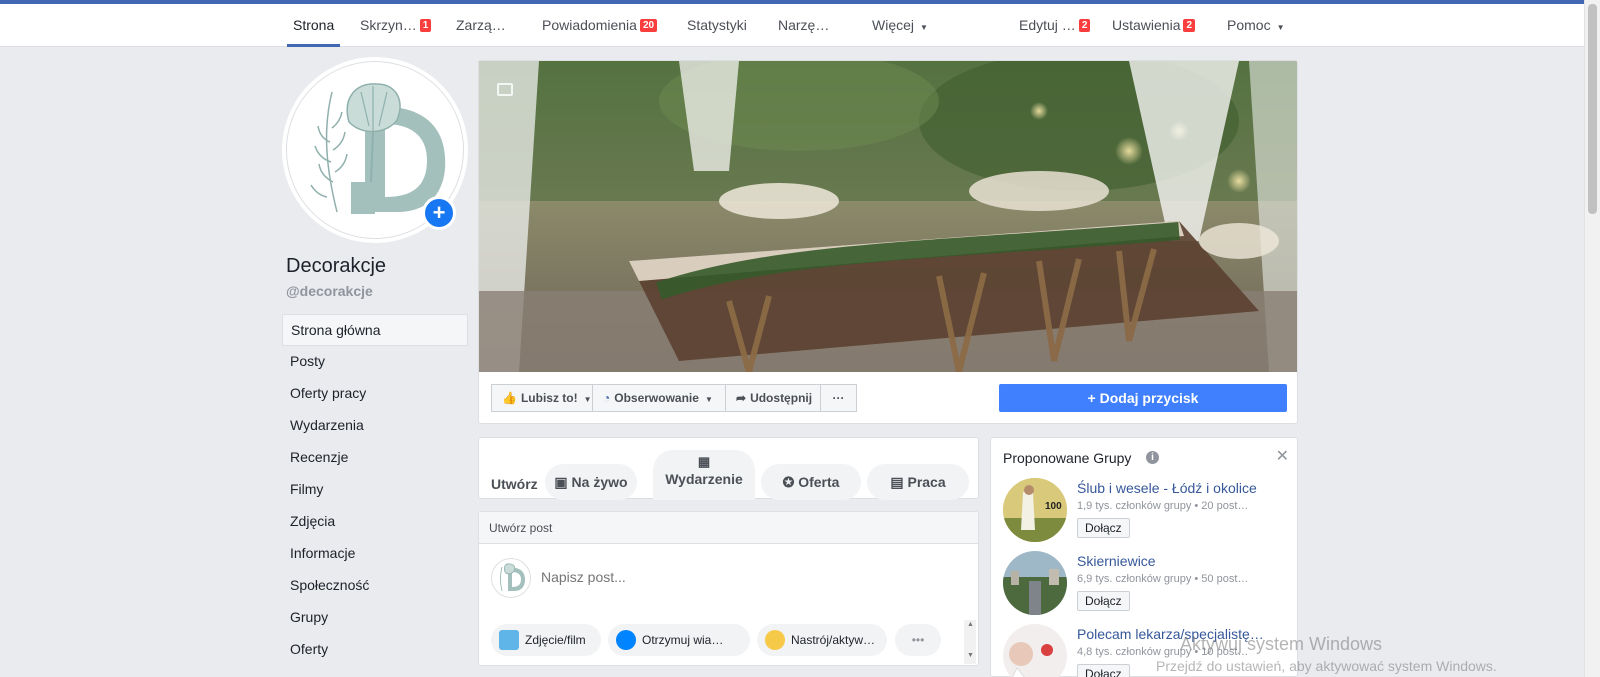  What do you see at coordinates (704, 461) in the screenshot?
I see `calendar-icon: ▦` at bounding box center [704, 461].